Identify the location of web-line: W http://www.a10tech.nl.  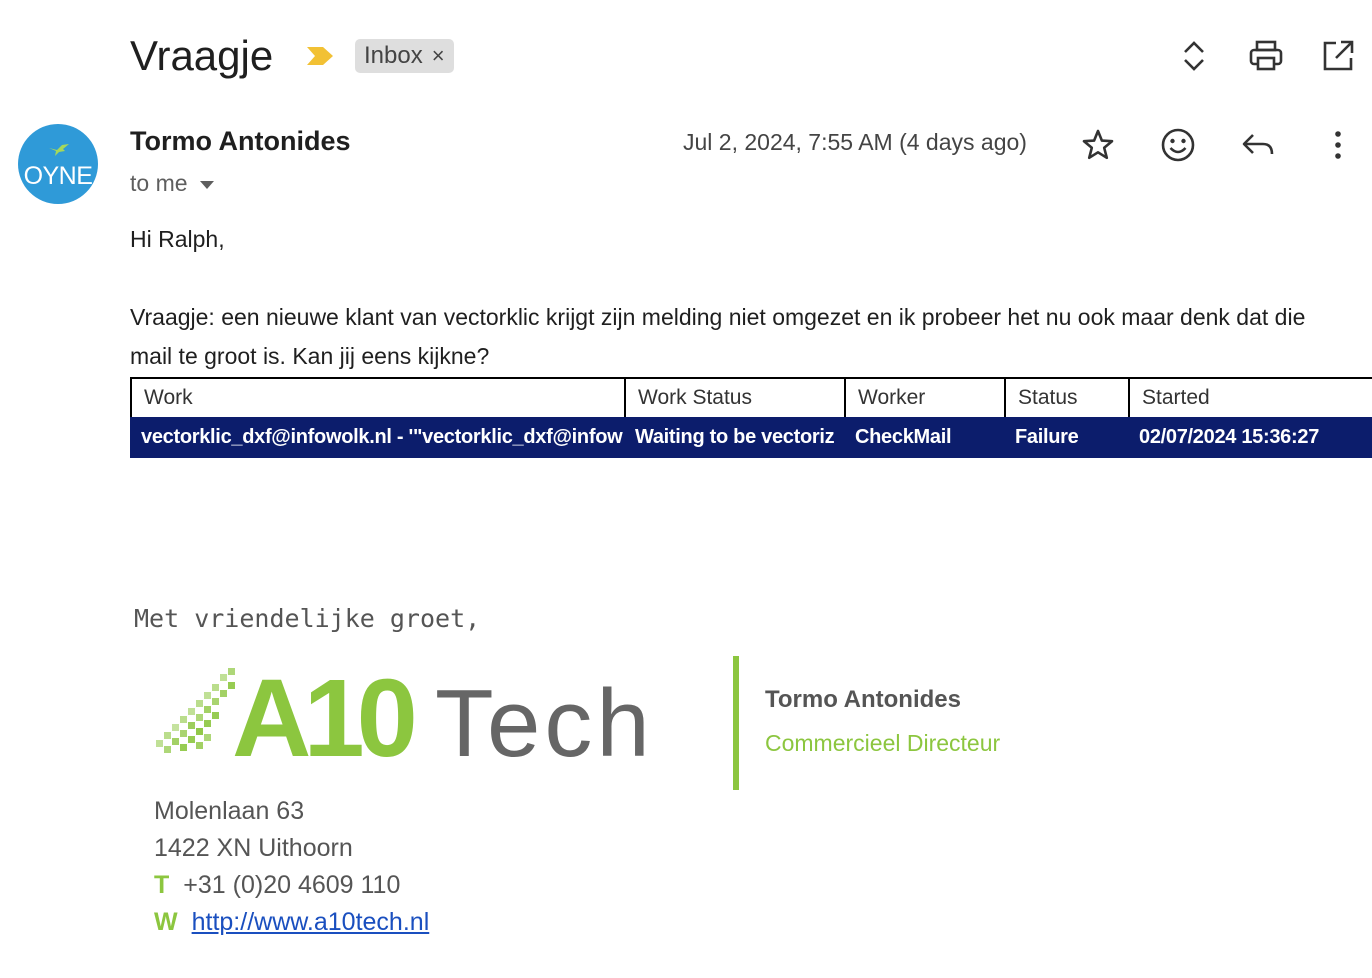
(291, 922).